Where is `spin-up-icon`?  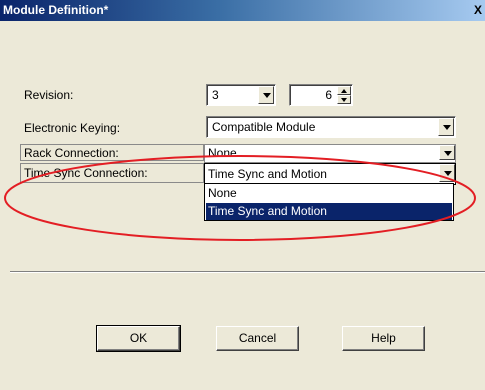
spin-up-icon is located at coordinates (344, 91).